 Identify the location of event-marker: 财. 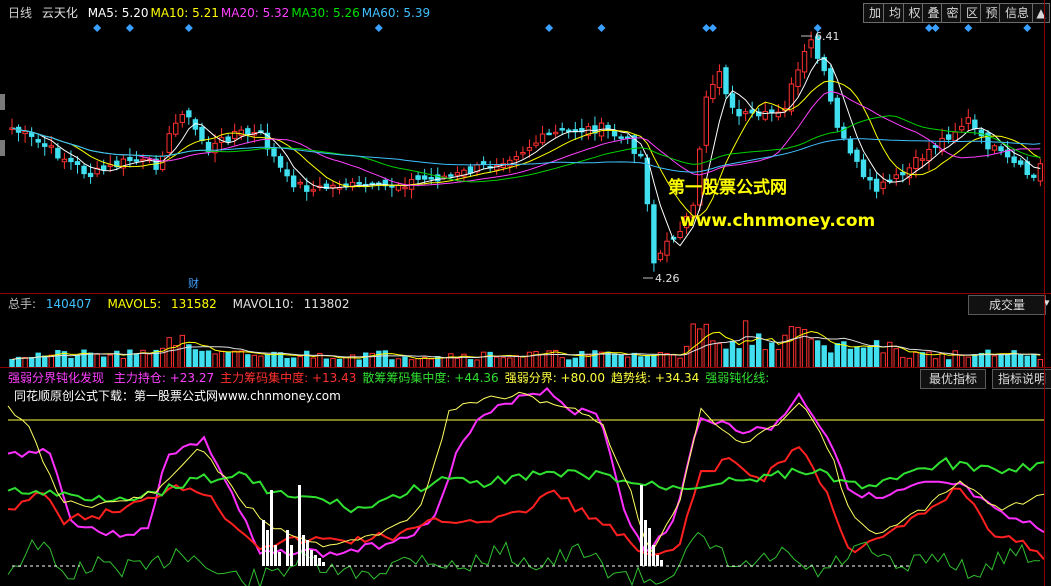
(193, 283).